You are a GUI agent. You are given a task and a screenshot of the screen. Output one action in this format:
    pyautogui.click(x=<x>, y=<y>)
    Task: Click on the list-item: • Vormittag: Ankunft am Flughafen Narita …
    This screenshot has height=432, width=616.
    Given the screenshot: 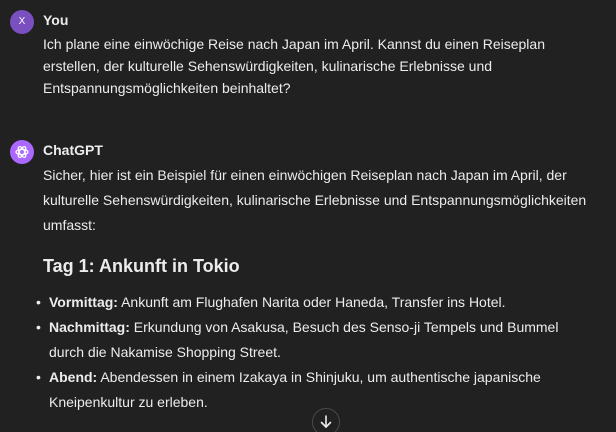 What is the action you would take?
    pyautogui.click(x=312, y=302)
    